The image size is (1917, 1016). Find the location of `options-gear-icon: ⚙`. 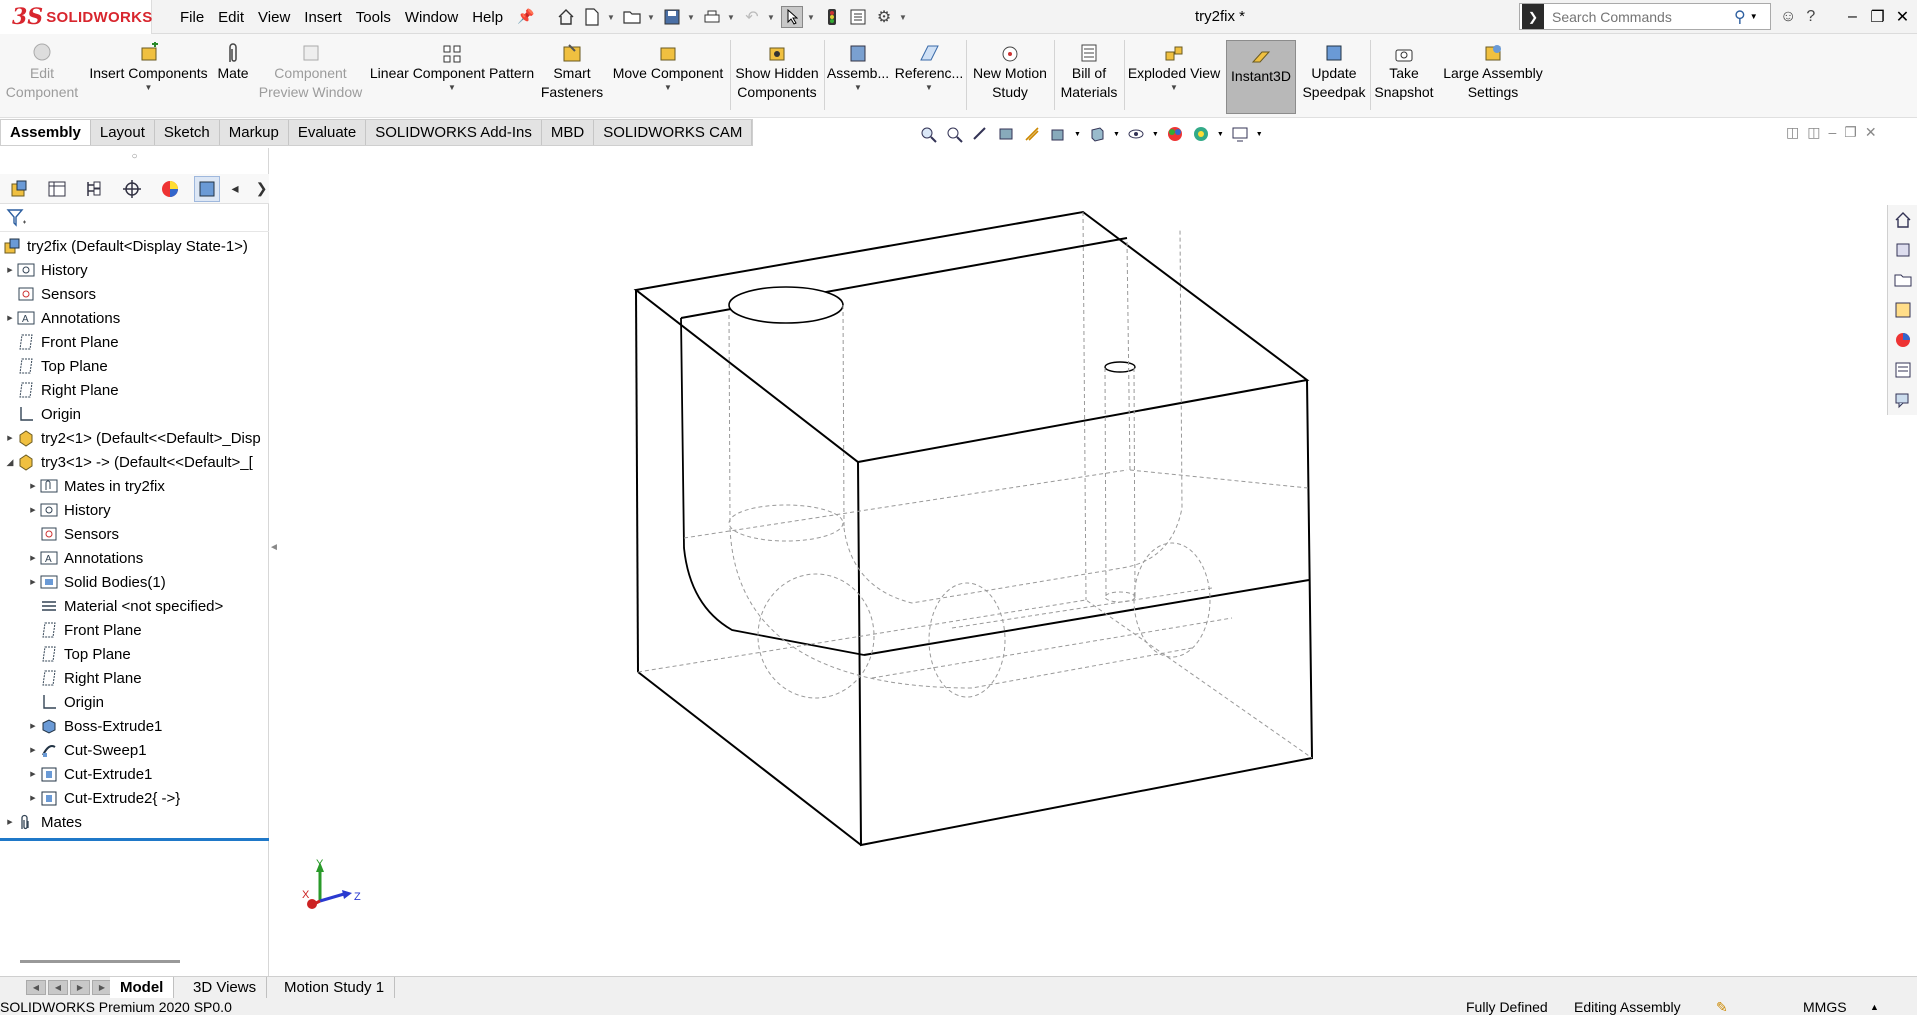

options-gear-icon: ⚙ is located at coordinates (884, 17).